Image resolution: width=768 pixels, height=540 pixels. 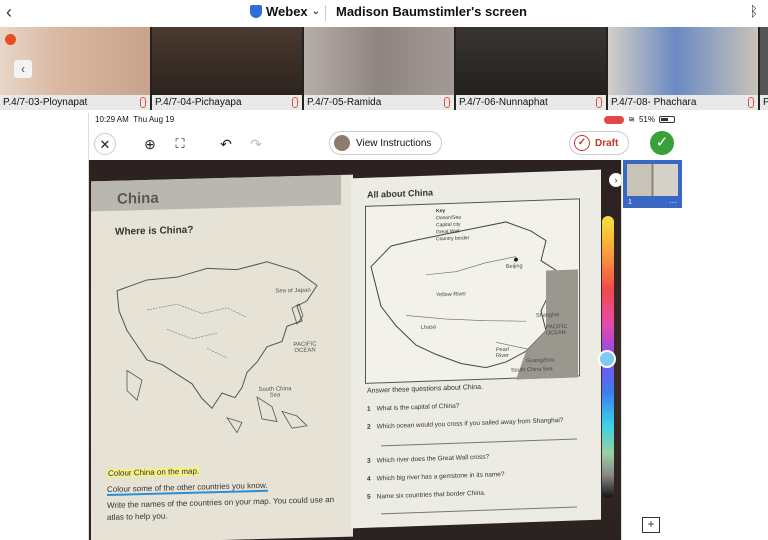 I want to click on editor-toolbar: ✕ ⊕ ⛶ ↶ ↷ View Instructions ✓ Draft ✓, so click(x=385, y=143).